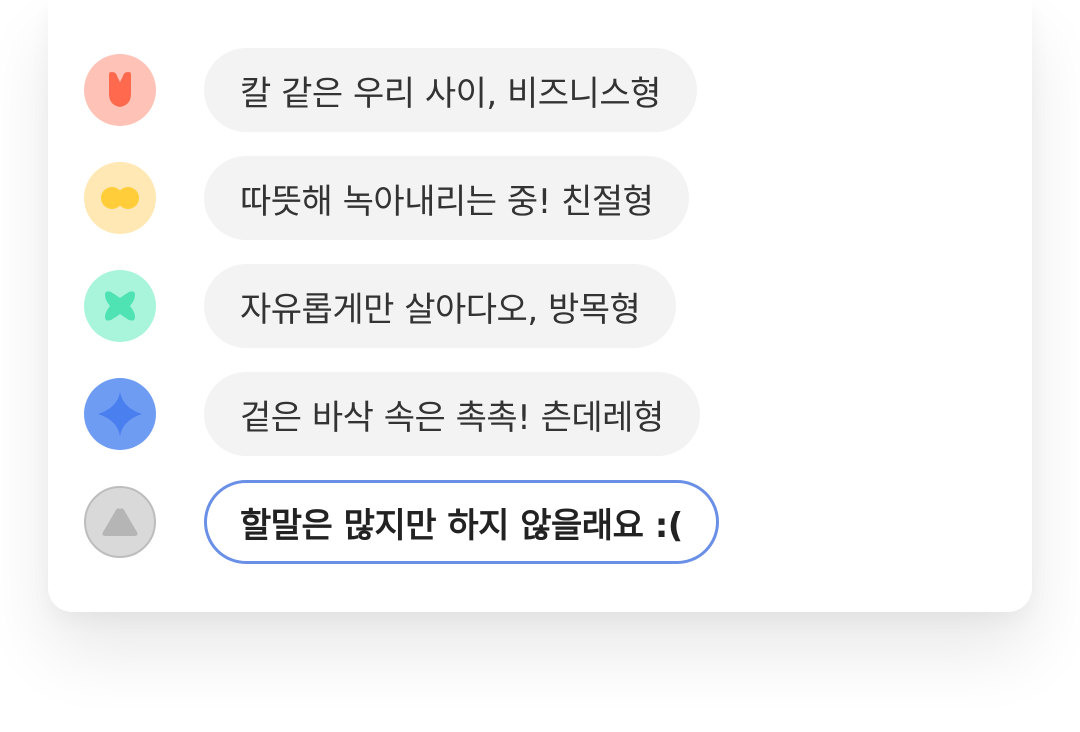 Image resolution: width=1080 pixels, height=732 pixels. Describe the element at coordinates (440, 306) in the screenshot. I see `option-label: 자유롭게만 살아다오, 방목형` at that location.